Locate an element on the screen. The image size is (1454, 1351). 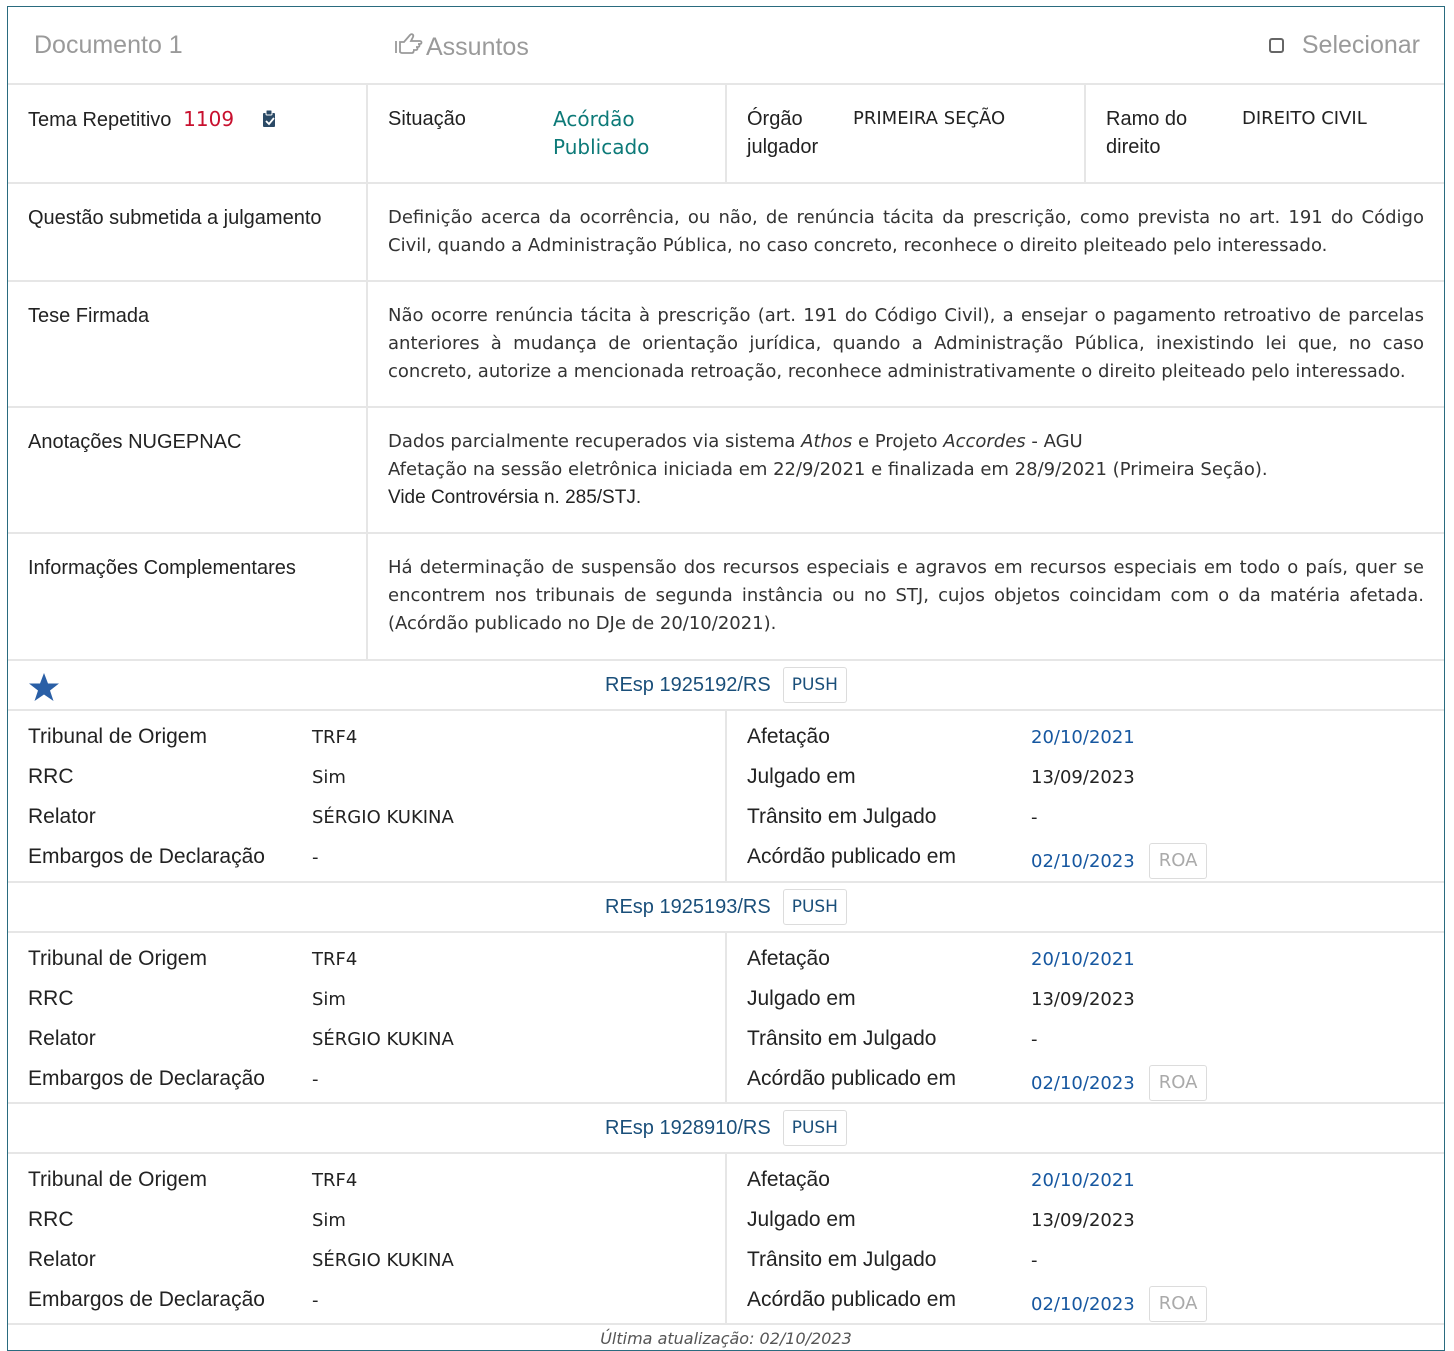
relator-row: Relator SÉRGIO KUKINA is located at coordinates (366, 1260).